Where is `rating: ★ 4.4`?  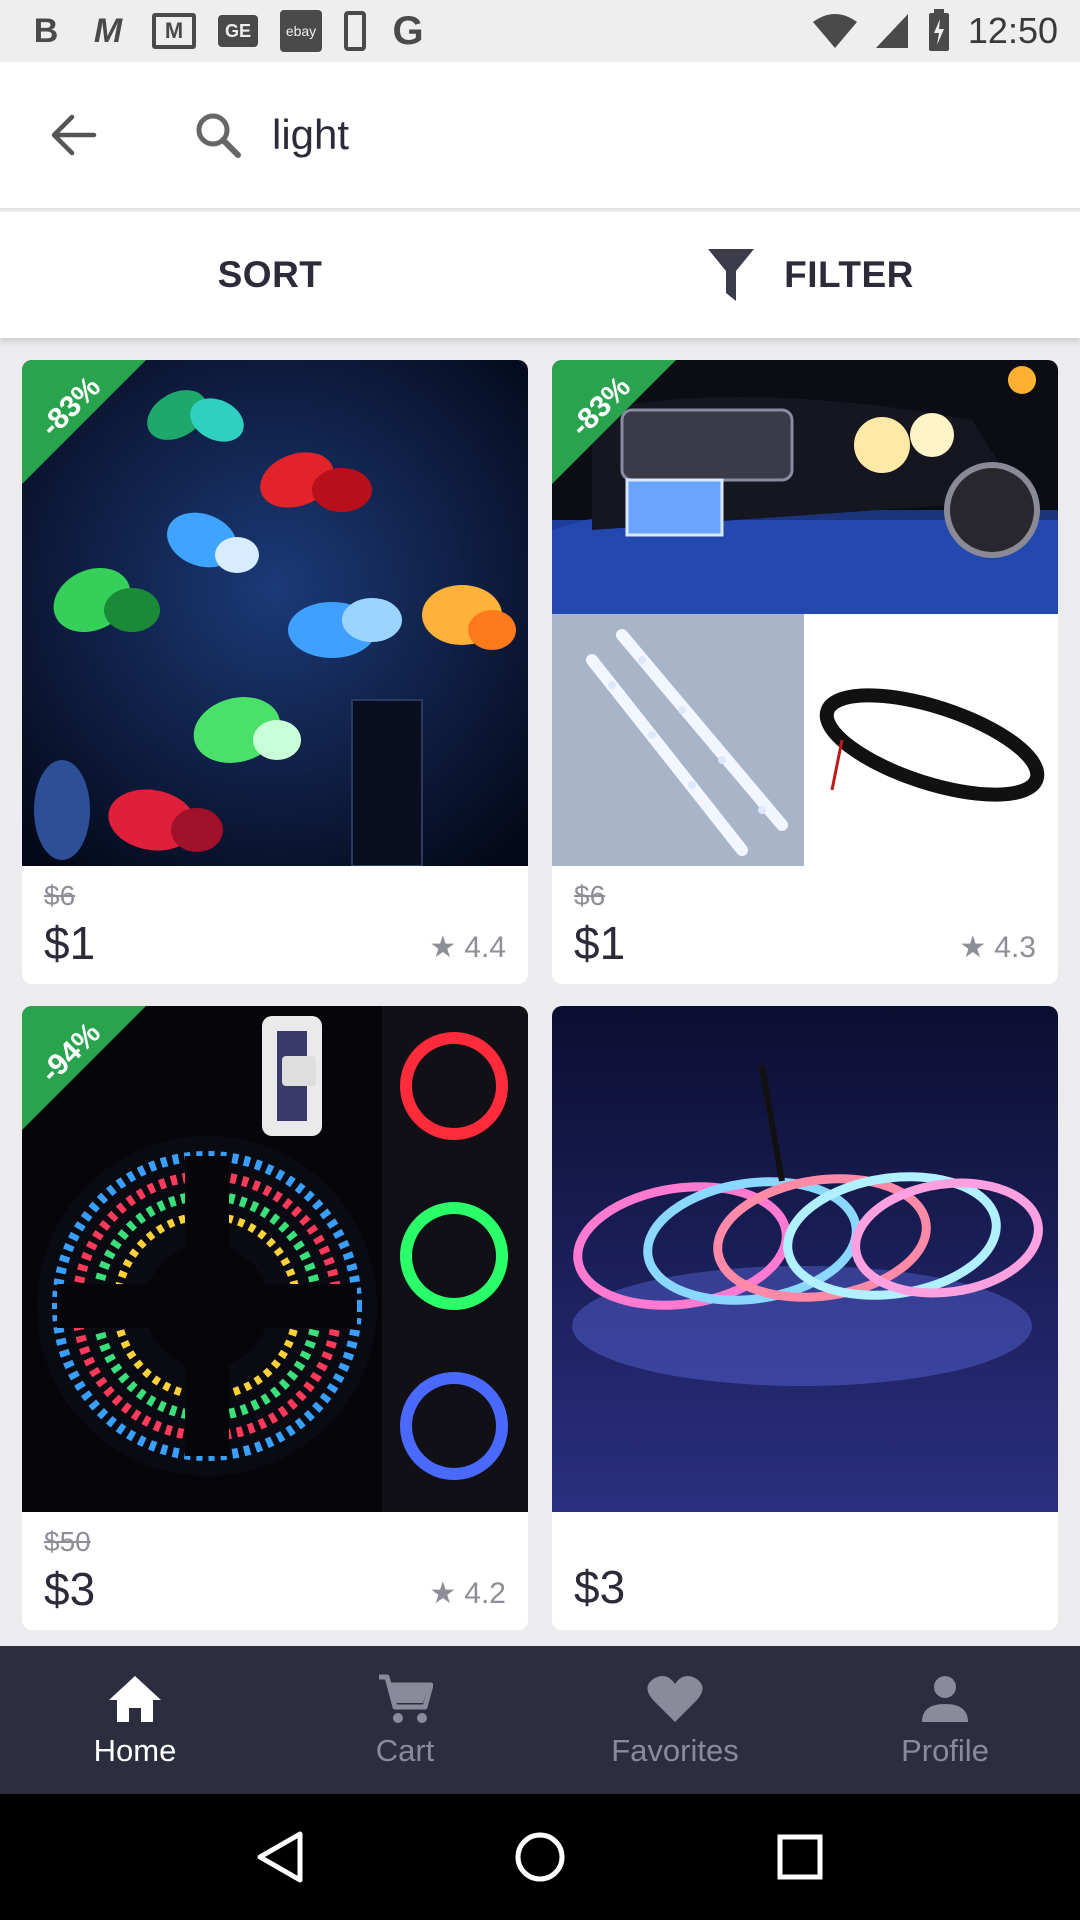 rating: ★ 4.4 is located at coordinates (467, 947).